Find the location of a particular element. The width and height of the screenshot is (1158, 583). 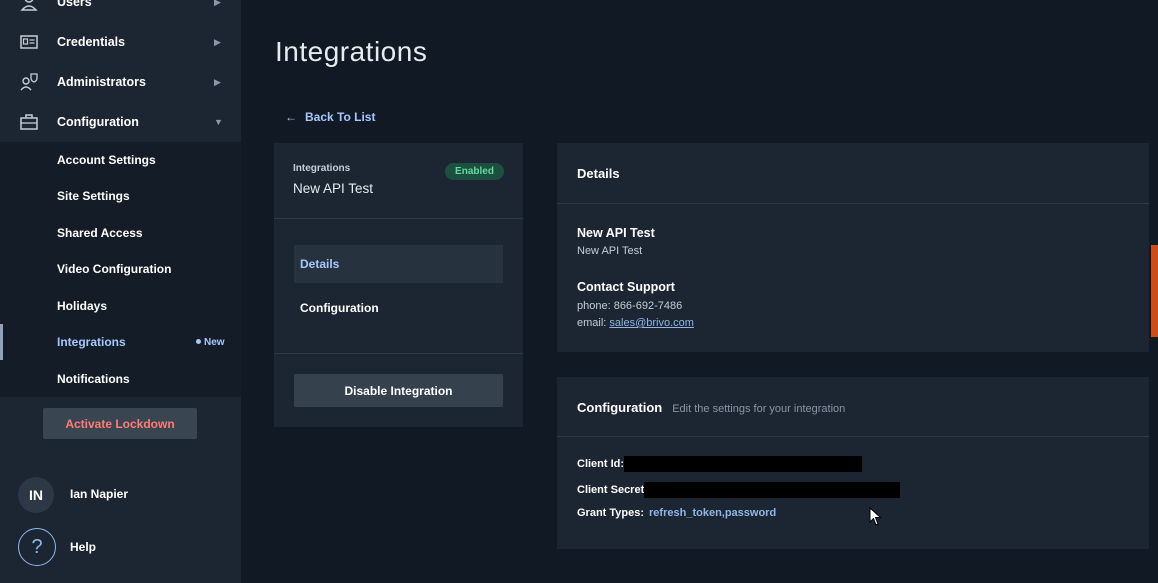

grant-types-row: Grant Types: refresh_token,password is located at coordinates (676, 513).